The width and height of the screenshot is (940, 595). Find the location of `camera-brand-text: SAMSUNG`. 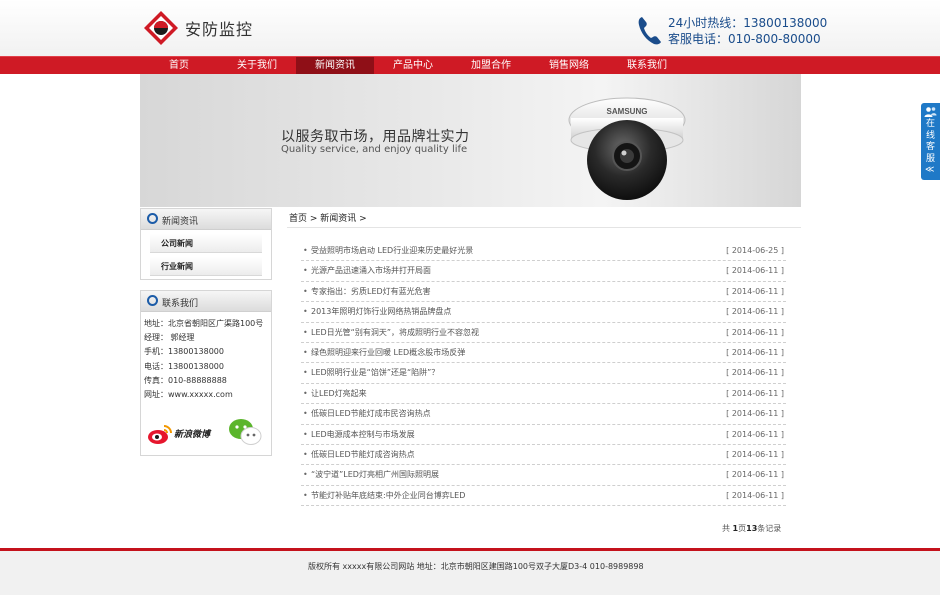

camera-brand-text: SAMSUNG is located at coordinates (627, 111).